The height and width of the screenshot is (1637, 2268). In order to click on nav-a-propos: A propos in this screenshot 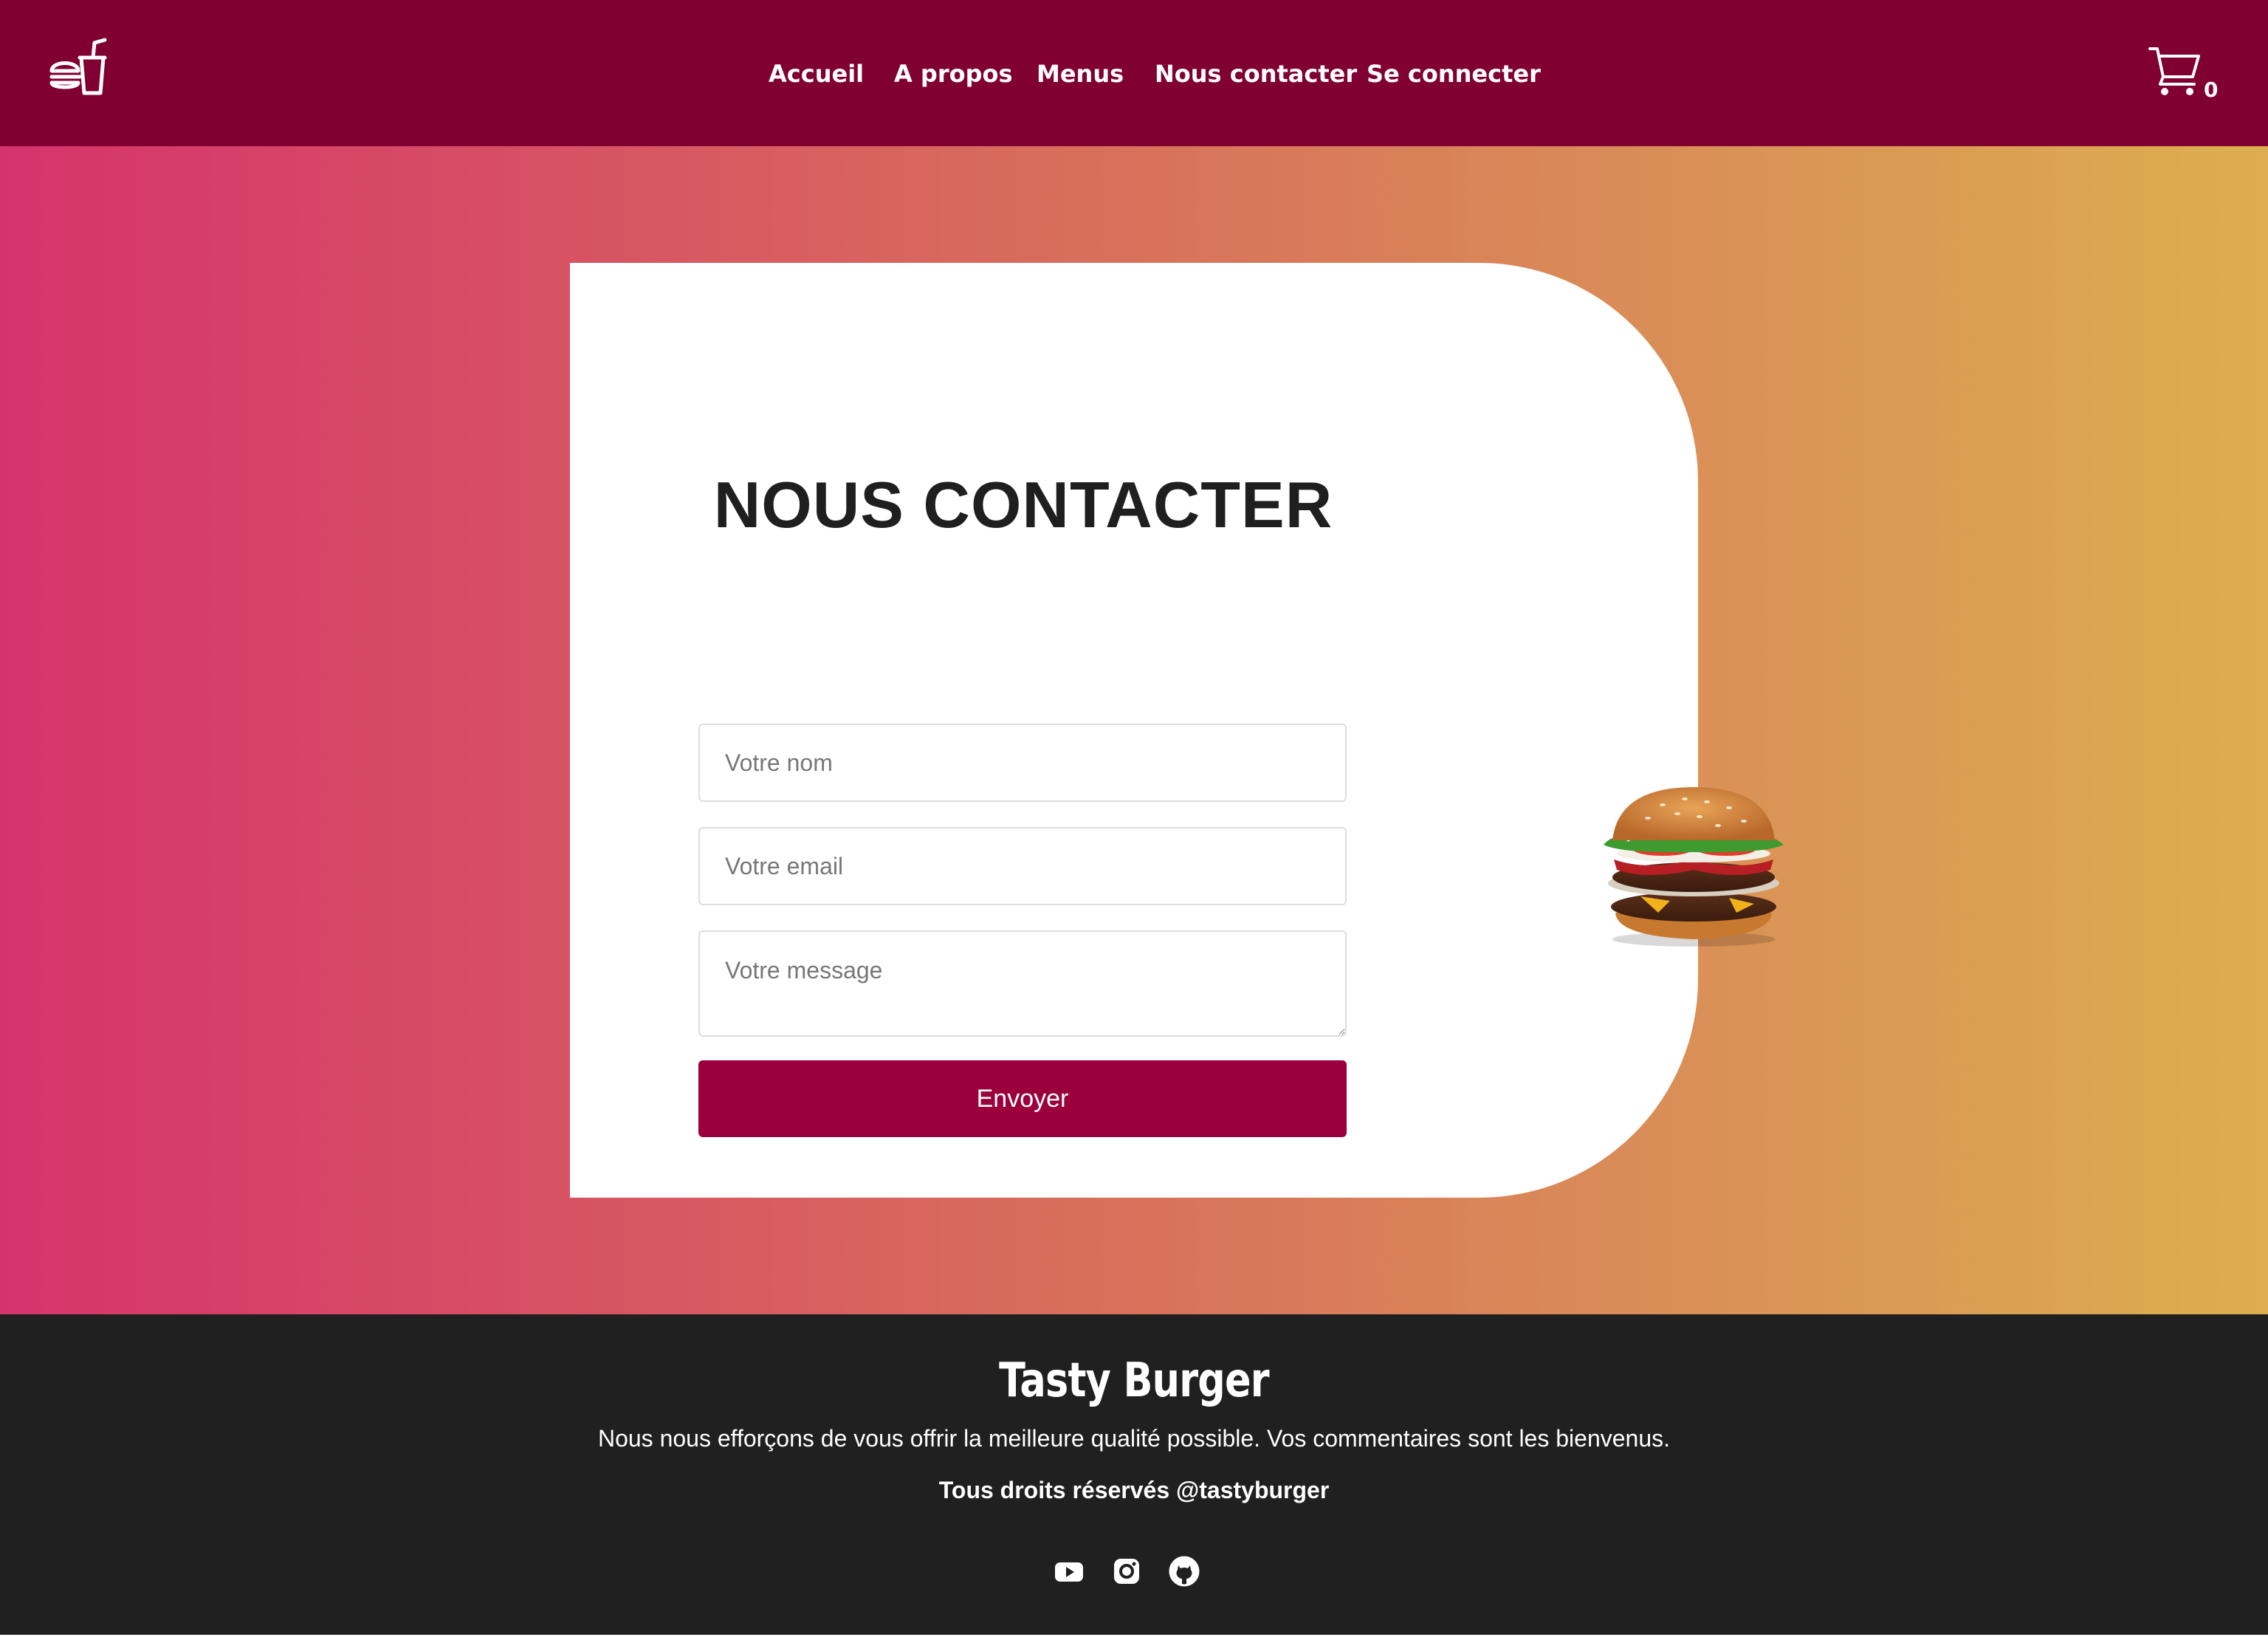, I will do `click(953, 74)`.